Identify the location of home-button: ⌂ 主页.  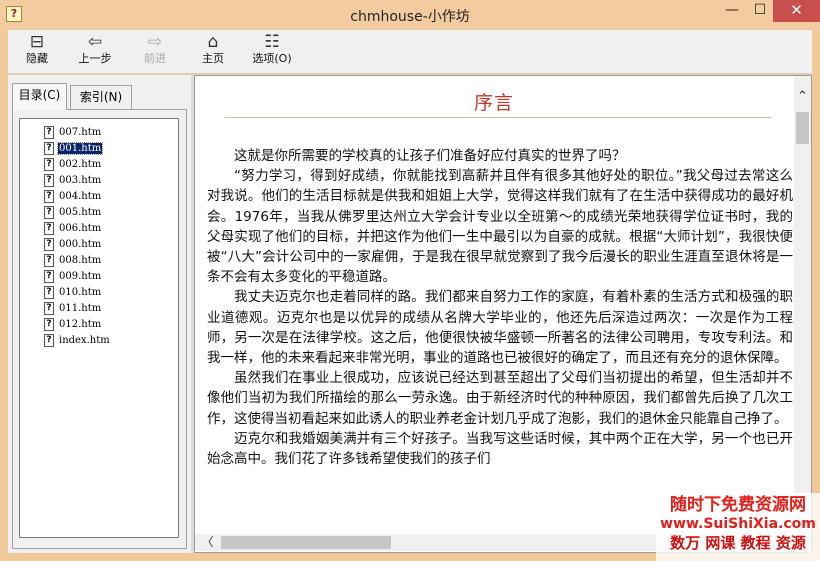
(213, 52).